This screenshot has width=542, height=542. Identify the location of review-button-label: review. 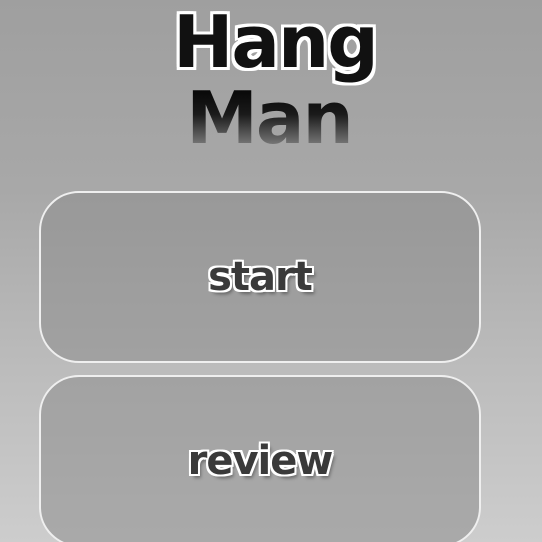
(260, 461).